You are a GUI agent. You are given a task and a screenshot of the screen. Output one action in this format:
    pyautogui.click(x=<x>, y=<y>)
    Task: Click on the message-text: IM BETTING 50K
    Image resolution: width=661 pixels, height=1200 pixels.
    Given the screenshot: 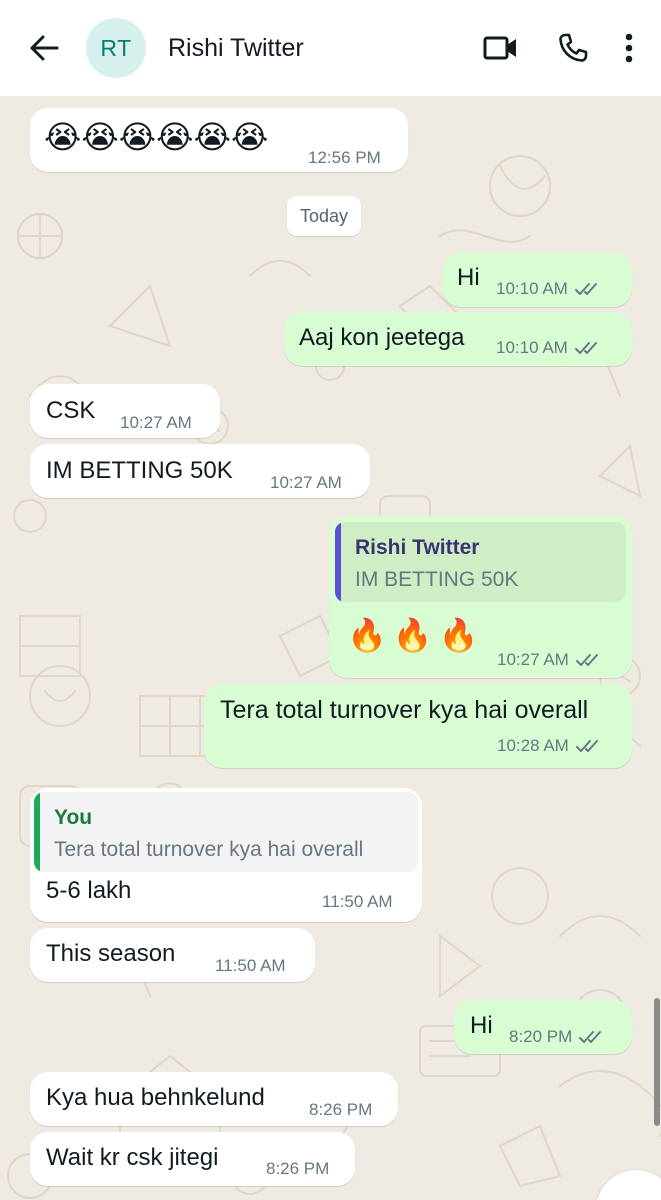 What is the action you would take?
    pyautogui.click(x=139, y=470)
    